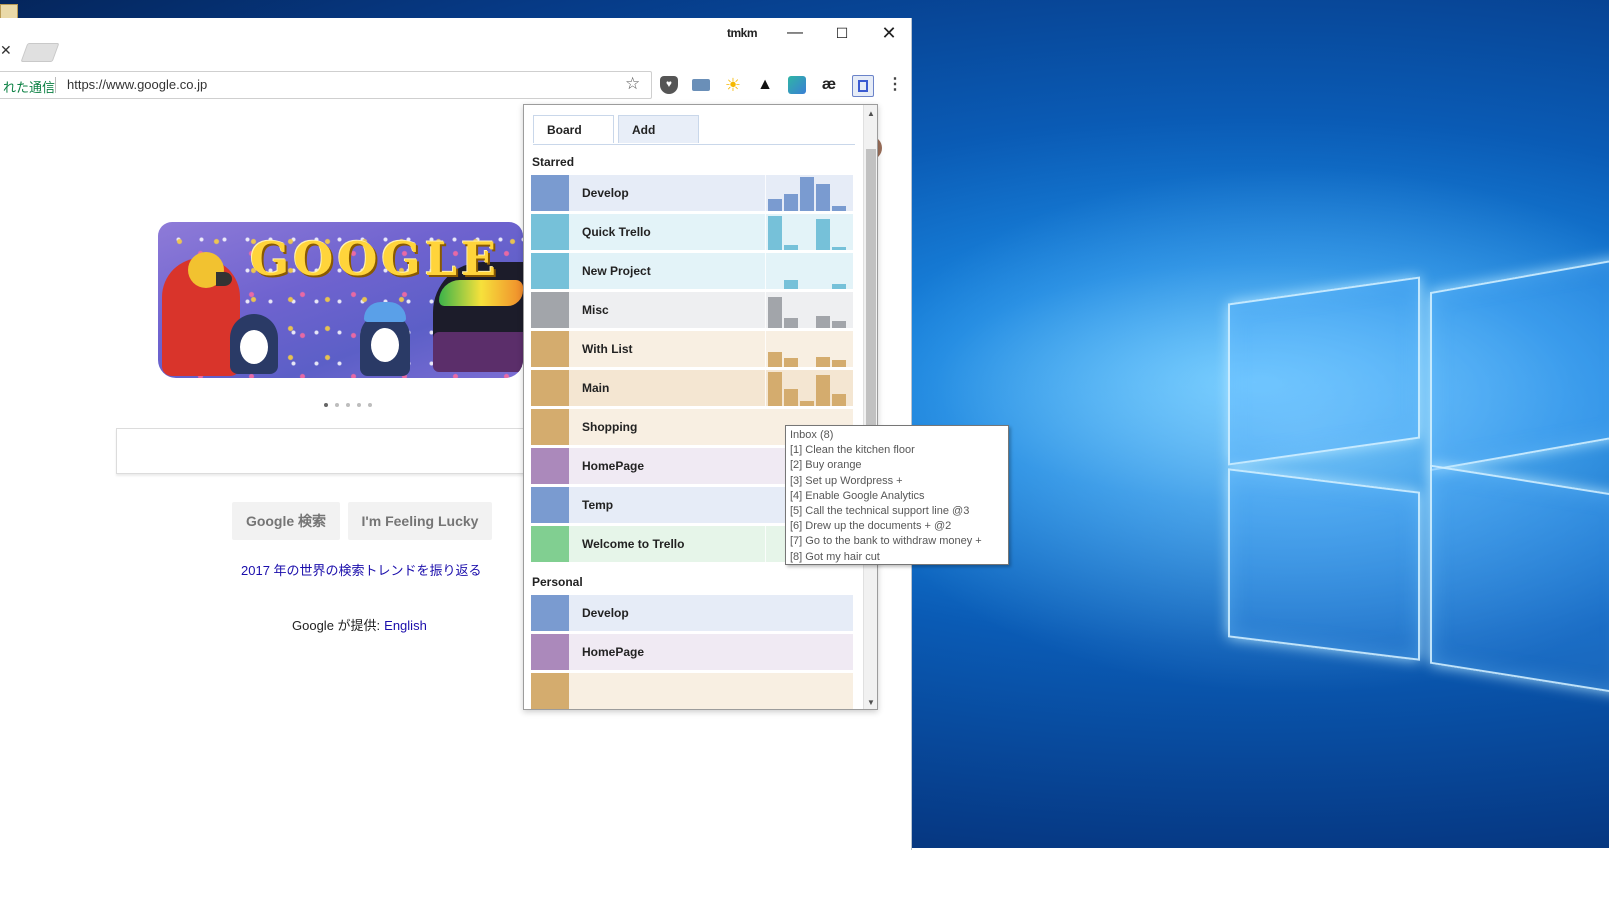 The image size is (1609, 906). What do you see at coordinates (55, 85) in the screenshot?
I see `address-divider` at bounding box center [55, 85].